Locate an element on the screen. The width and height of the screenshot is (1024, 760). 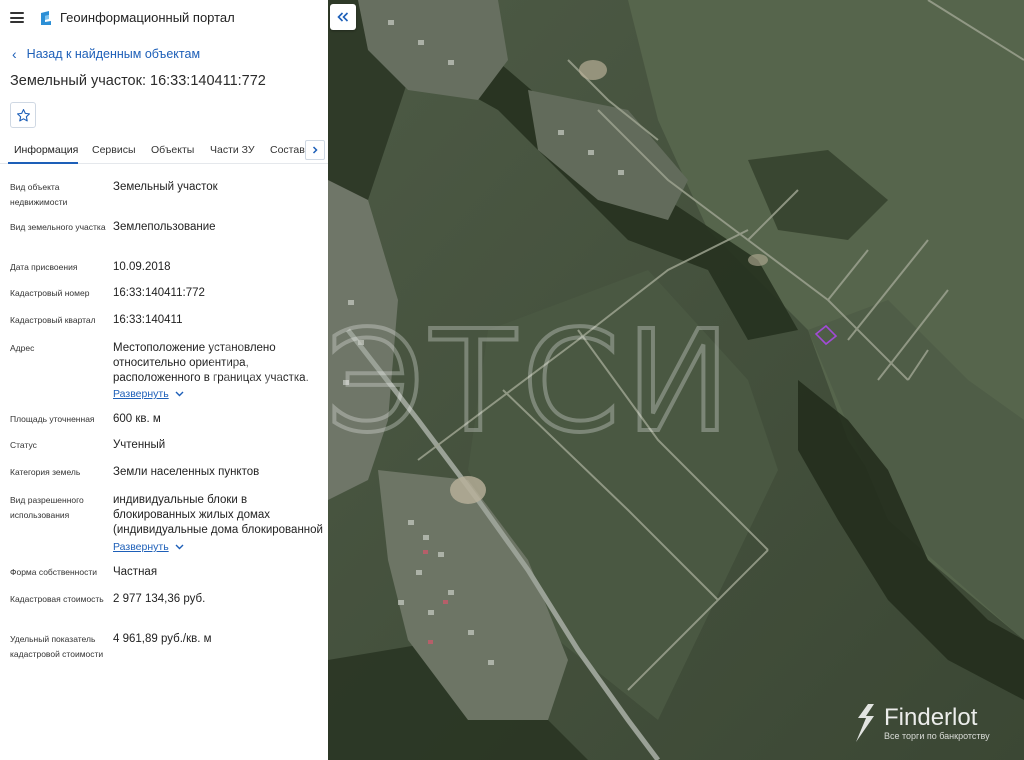
brand-tagline: Все торги по банкротству is located at coordinates (937, 736).